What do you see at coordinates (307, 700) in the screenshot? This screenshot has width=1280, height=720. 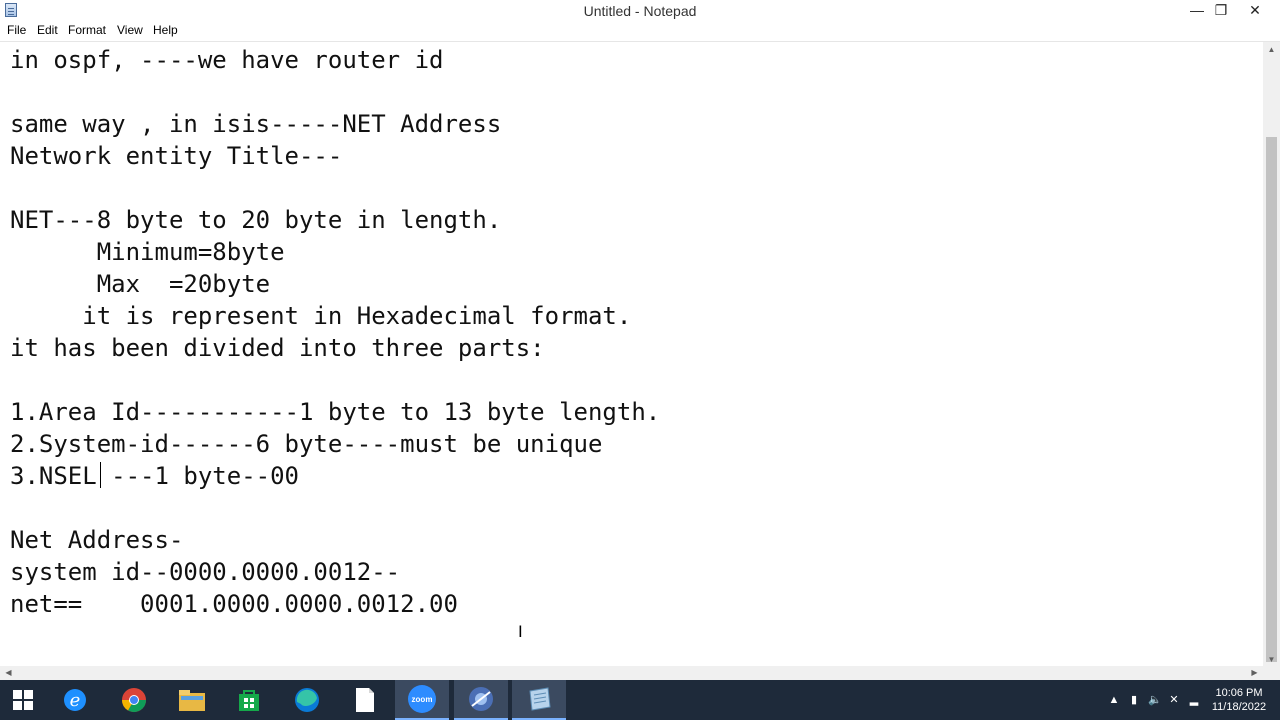 I see `edge-icon` at bounding box center [307, 700].